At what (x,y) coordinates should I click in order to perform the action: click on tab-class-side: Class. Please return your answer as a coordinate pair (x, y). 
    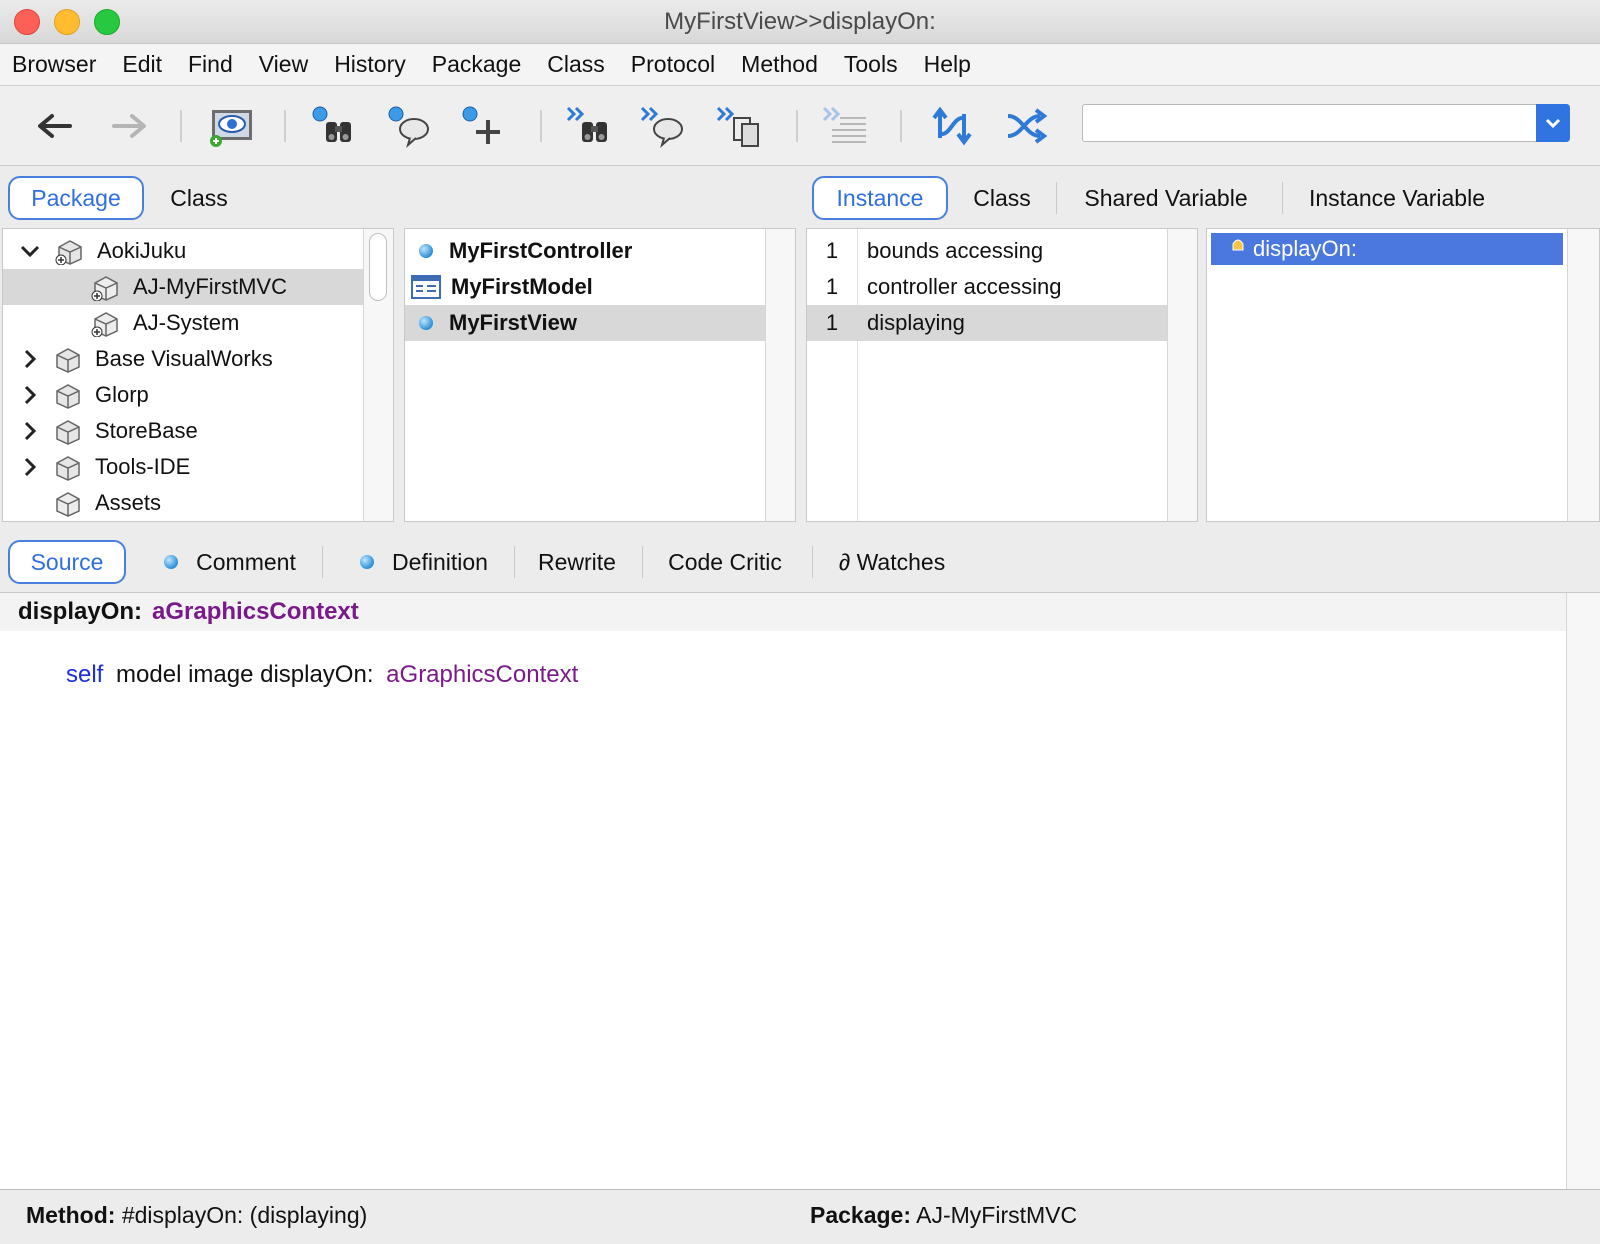
    Looking at the image, I should click on (1002, 198).